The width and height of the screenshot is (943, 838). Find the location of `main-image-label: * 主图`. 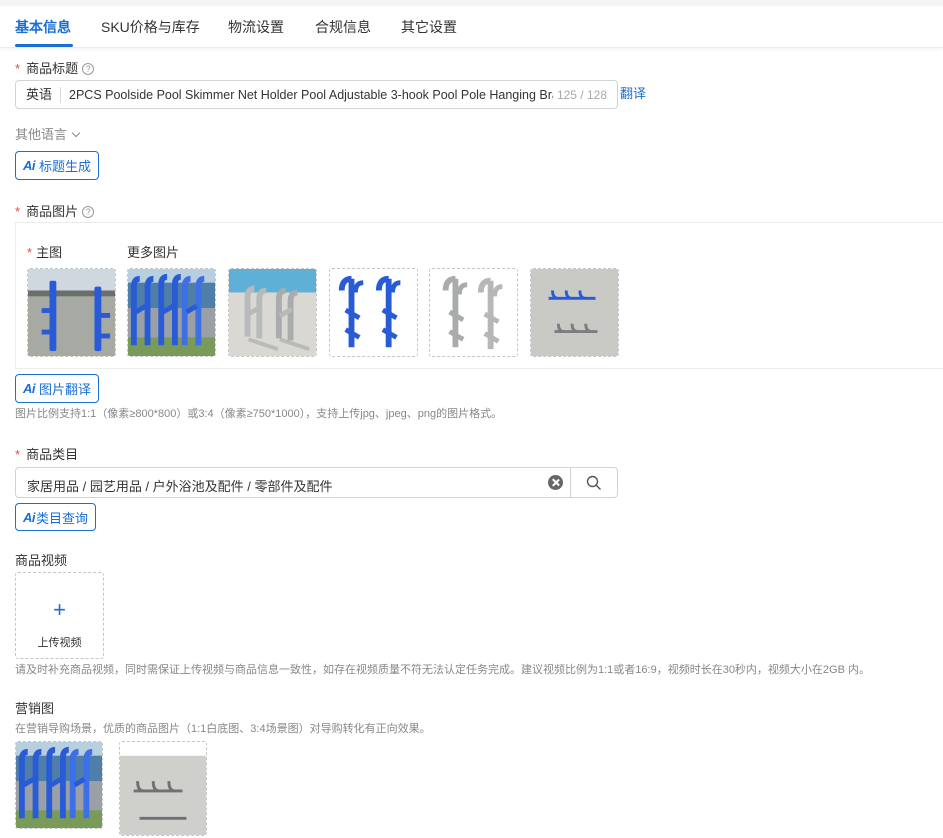

main-image-label: * 主图 is located at coordinates (44, 251).